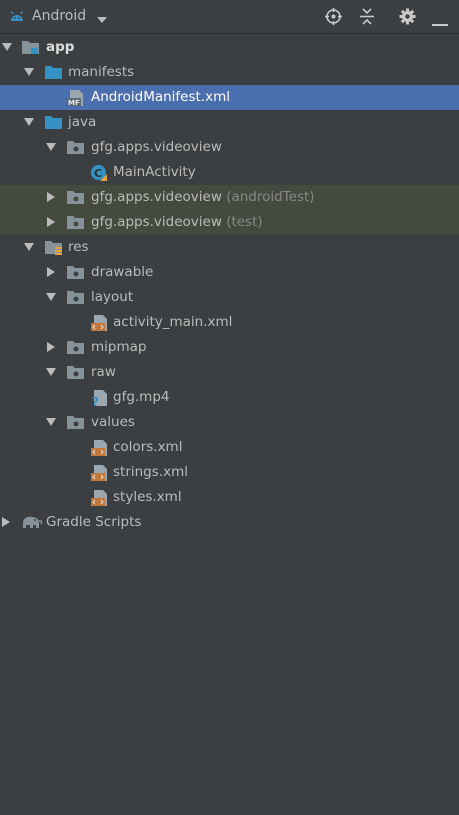 The image size is (459, 815). Describe the element at coordinates (440, 23) in the screenshot. I see `minimize-icon` at that location.